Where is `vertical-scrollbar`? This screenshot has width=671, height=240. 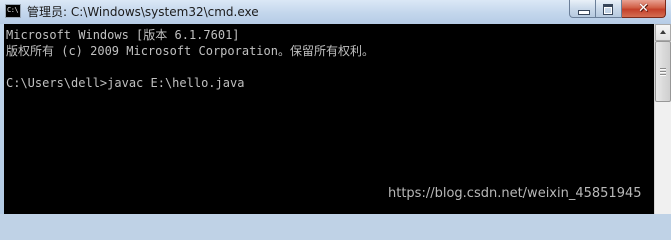 vertical-scrollbar is located at coordinates (662, 119).